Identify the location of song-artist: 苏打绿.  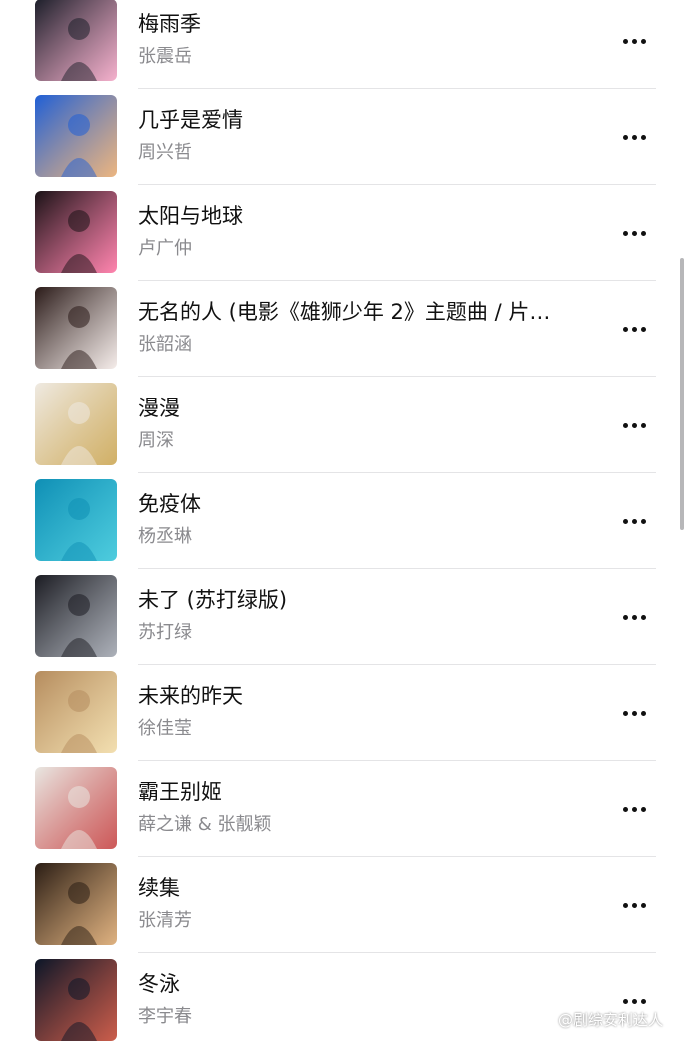
(165, 633).